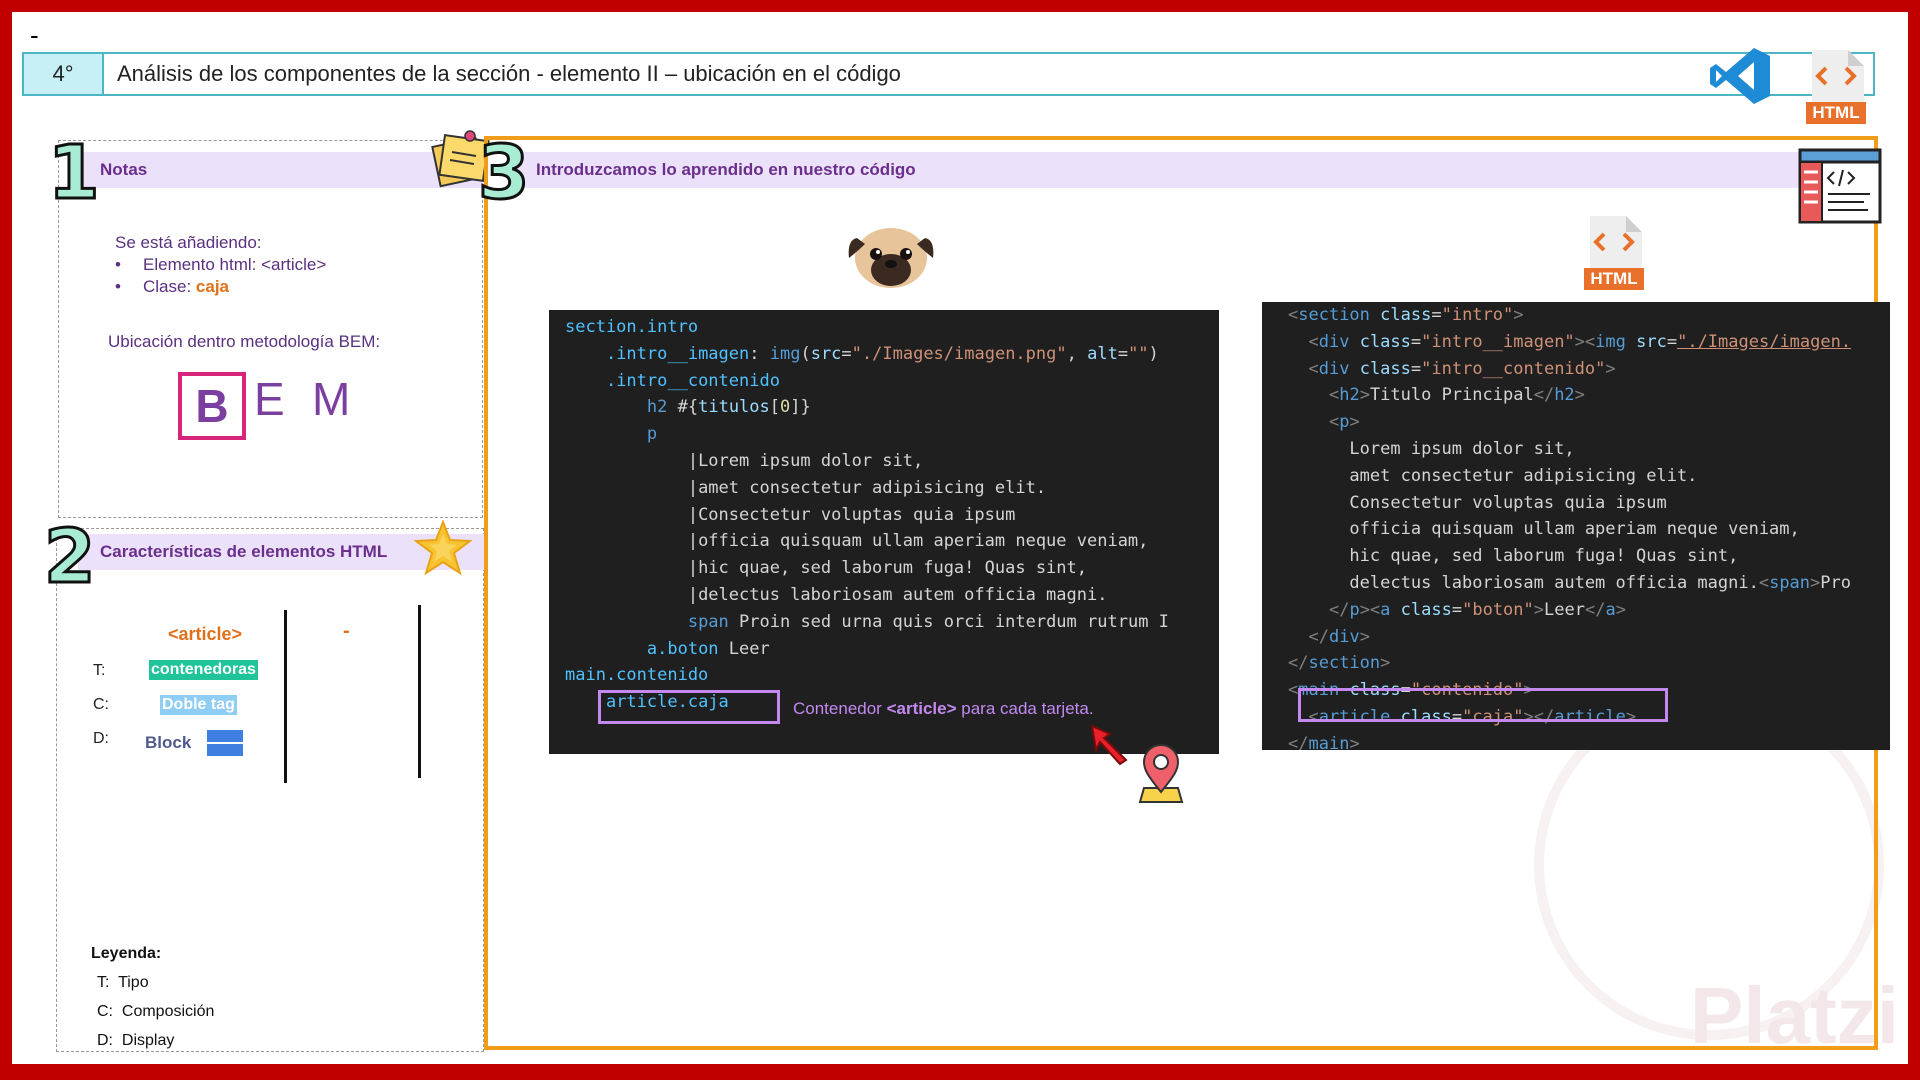 The height and width of the screenshot is (1080, 1920). Describe the element at coordinates (346, 631) in the screenshot. I see `second-column-placeholder: -` at that location.